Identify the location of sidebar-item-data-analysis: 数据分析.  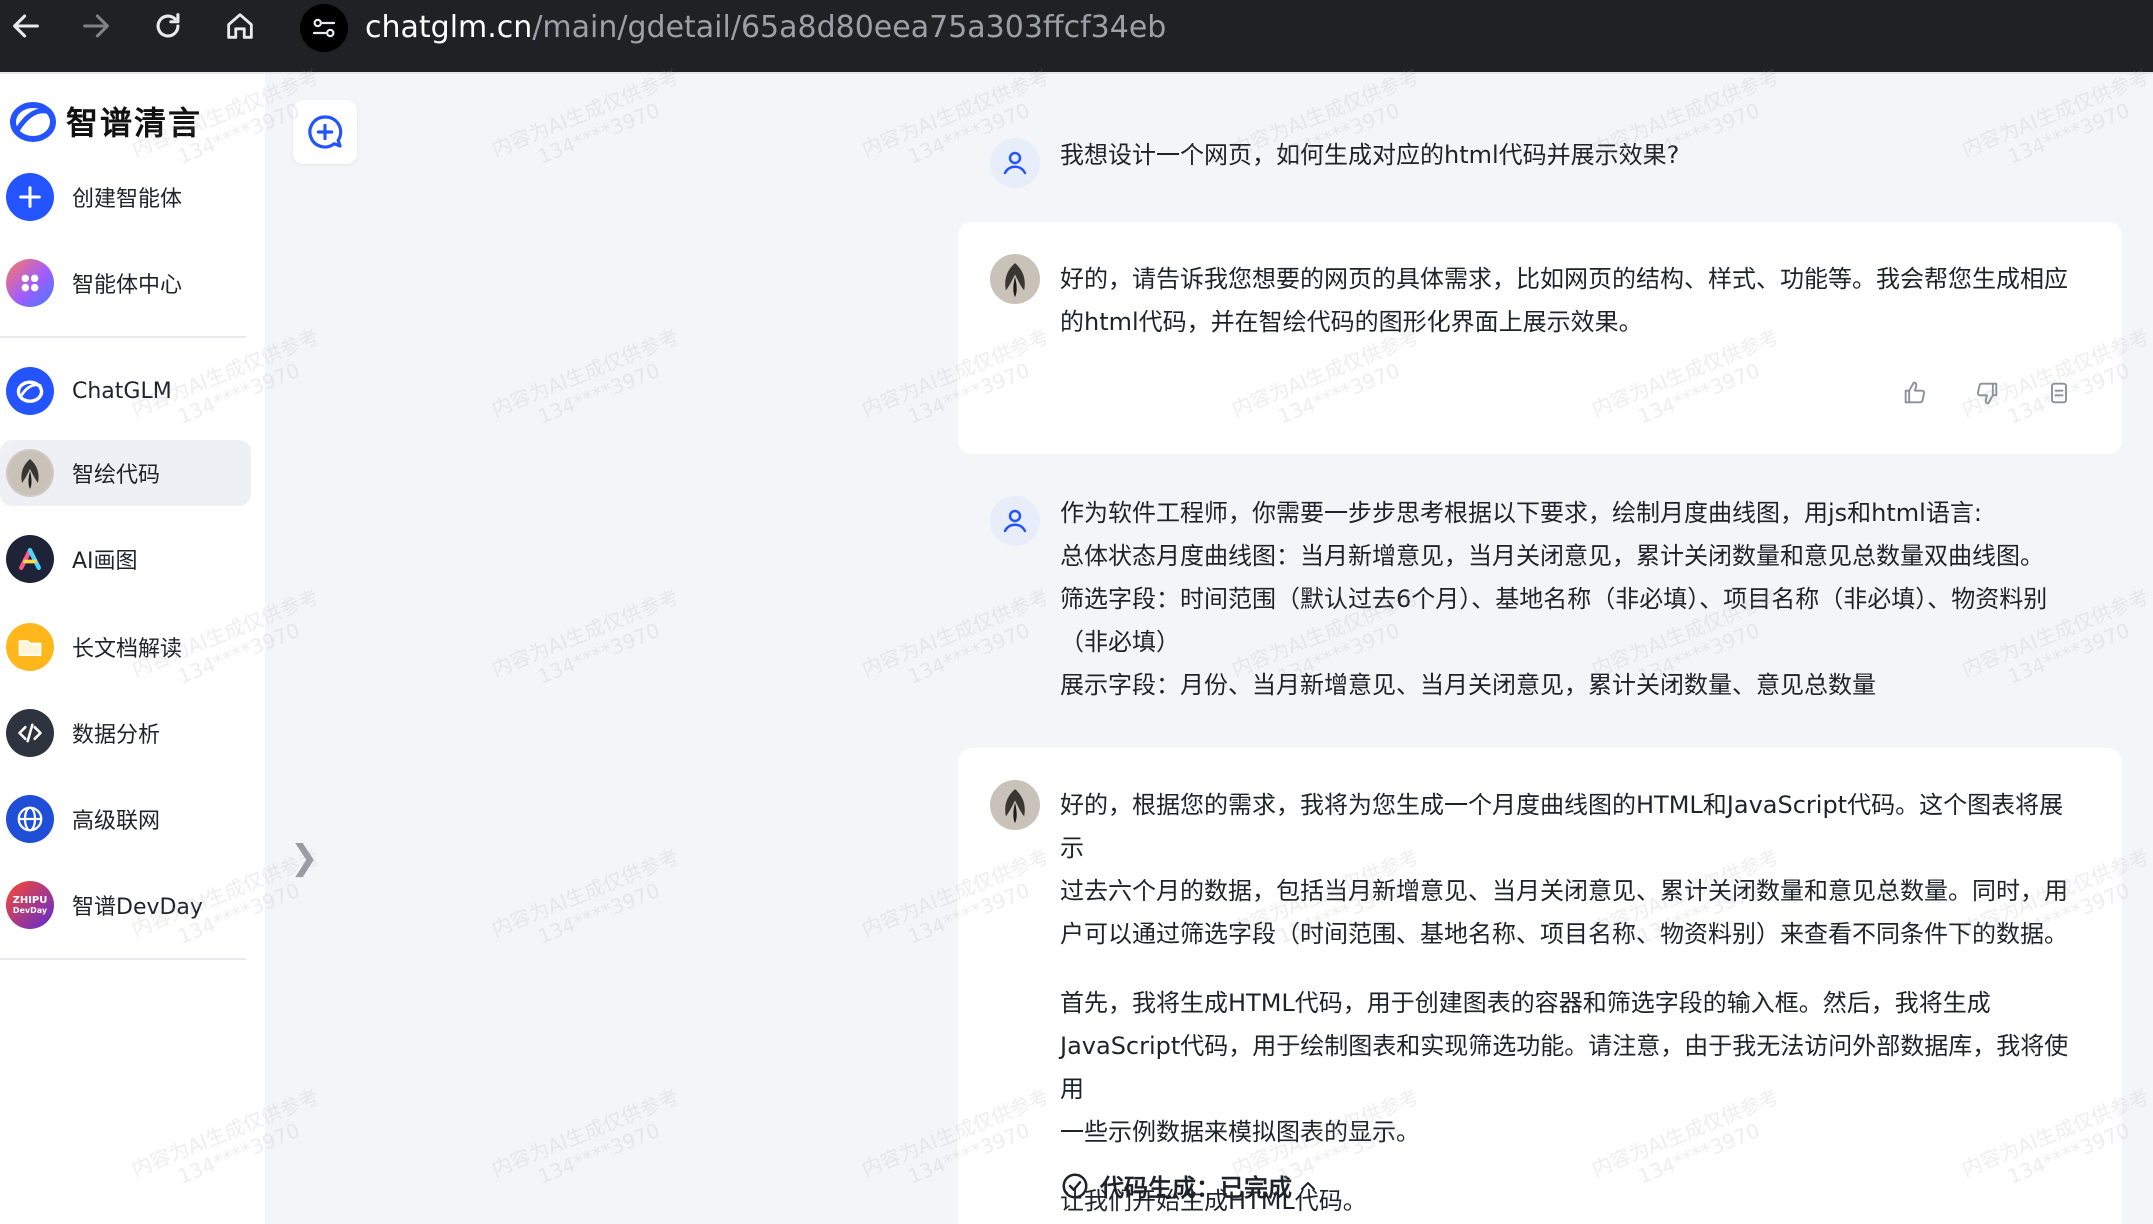
(125, 733).